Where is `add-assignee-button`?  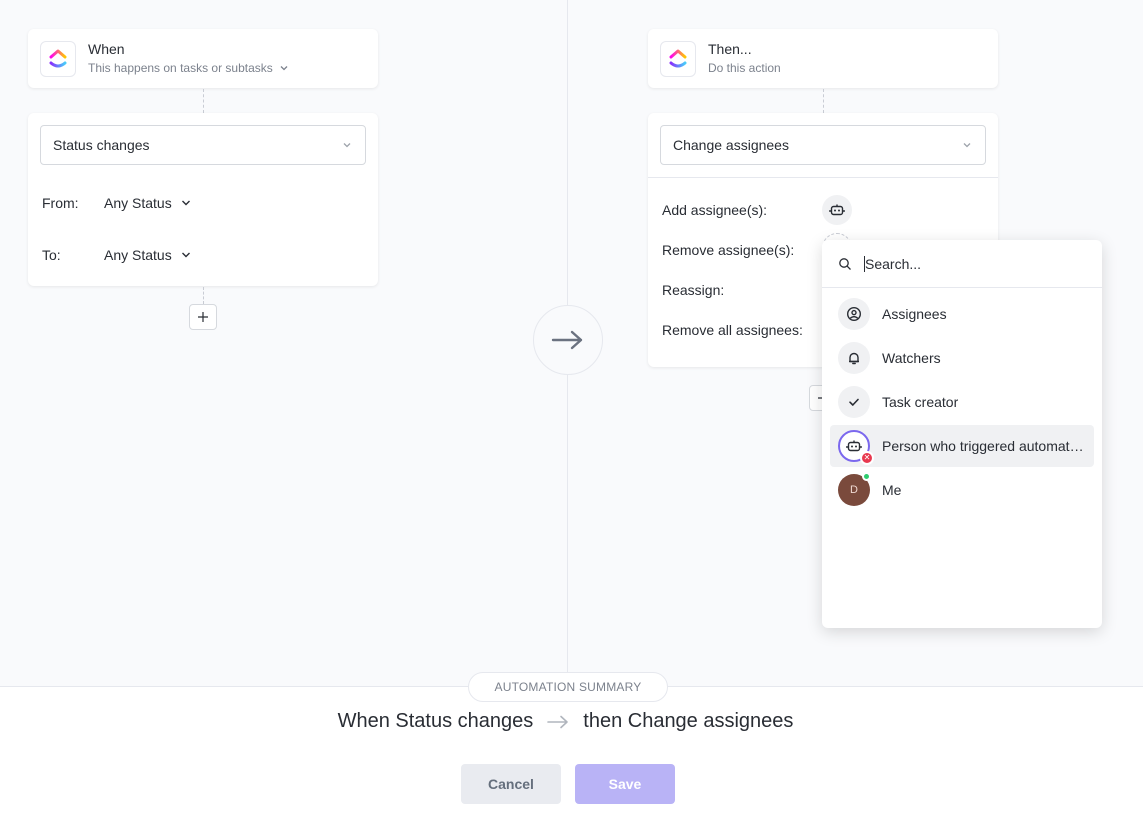 add-assignee-button is located at coordinates (837, 210).